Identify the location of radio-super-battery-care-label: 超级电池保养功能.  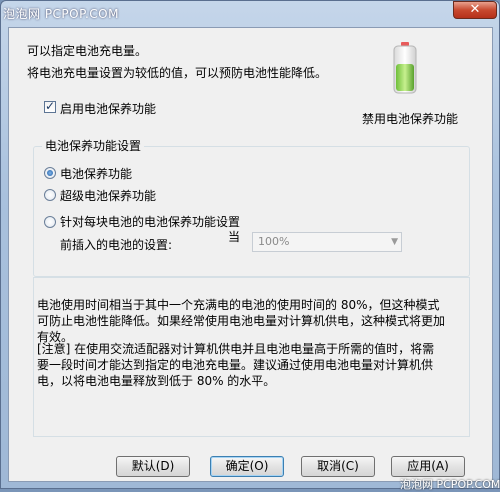
(108, 195).